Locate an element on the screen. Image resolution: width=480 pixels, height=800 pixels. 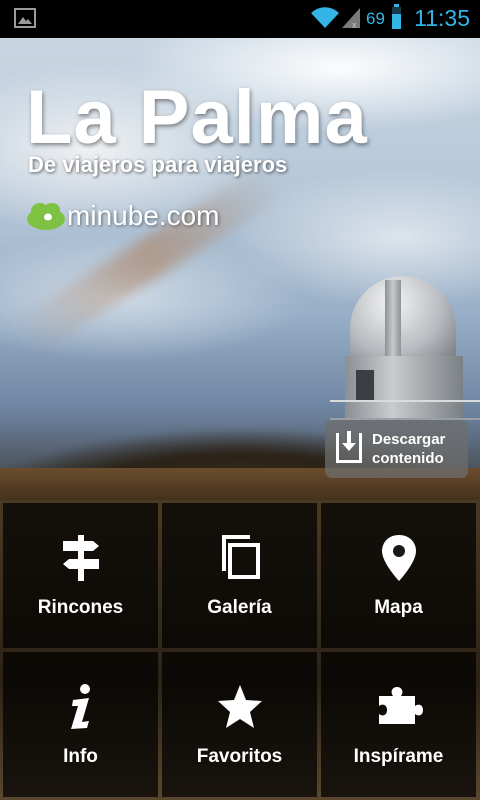
menu-item-mapa: Mapa is located at coordinates (398, 575).